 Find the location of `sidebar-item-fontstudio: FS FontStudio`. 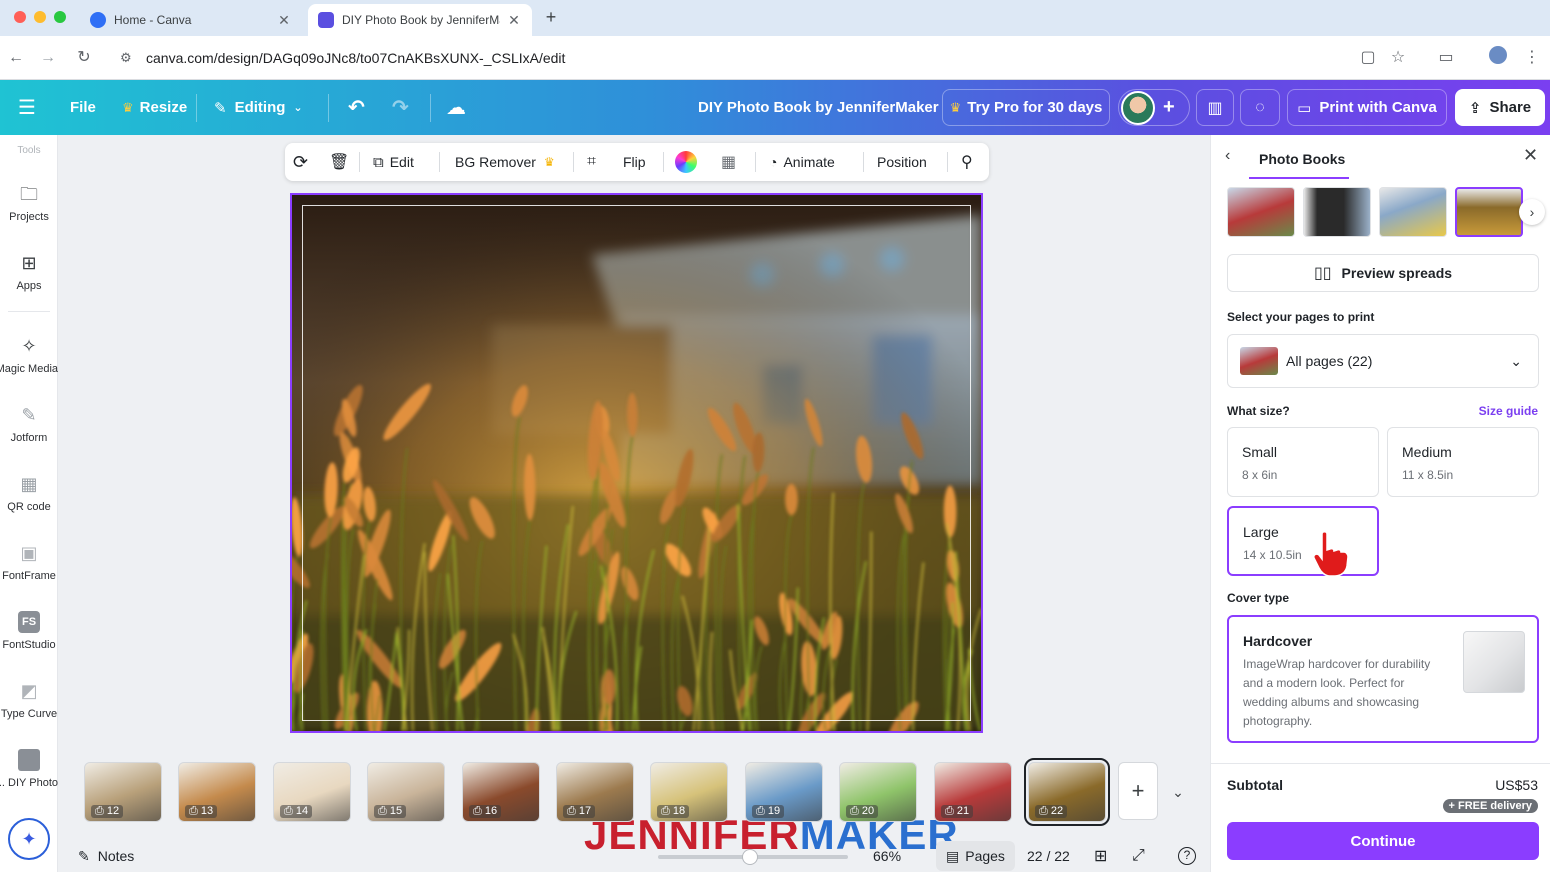

sidebar-item-fontstudio: FS FontStudio is located at coordinates (29, 631).